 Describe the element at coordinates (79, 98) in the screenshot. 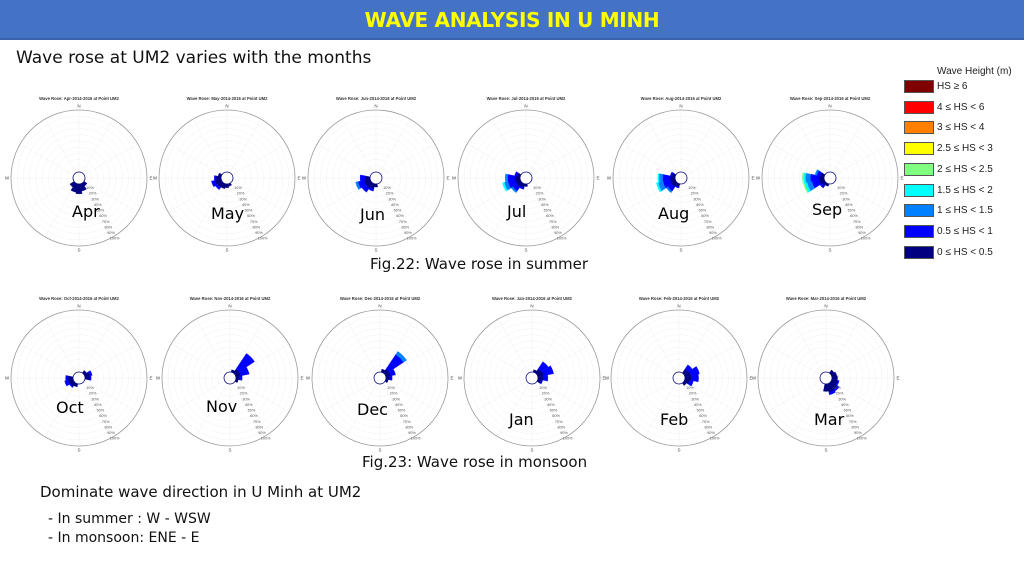

I see `chart-title: Wave Rose: Apr-2014-2016 at Point UM2` at that location.